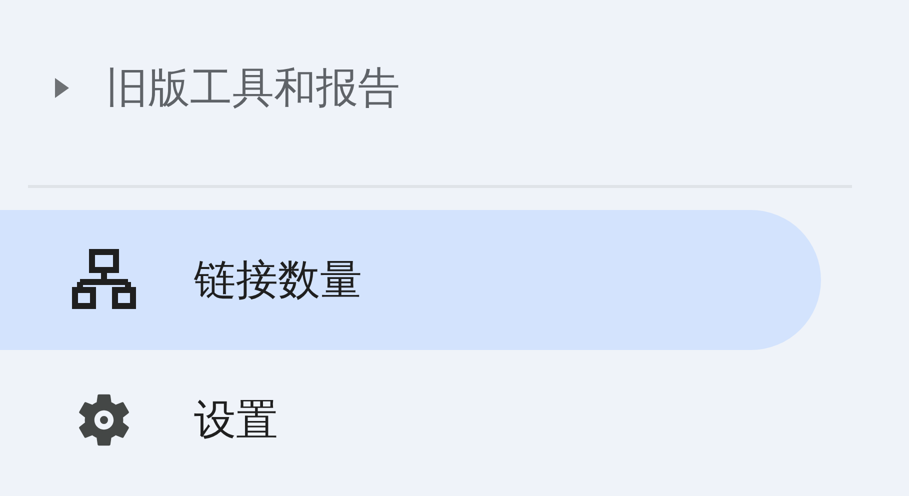 This screenshot has height=496, width=909. What do you see at coordinates (278, 280) in the screenshot?
I see `nav-label: 链接数量` at bounding box center [278, 280].